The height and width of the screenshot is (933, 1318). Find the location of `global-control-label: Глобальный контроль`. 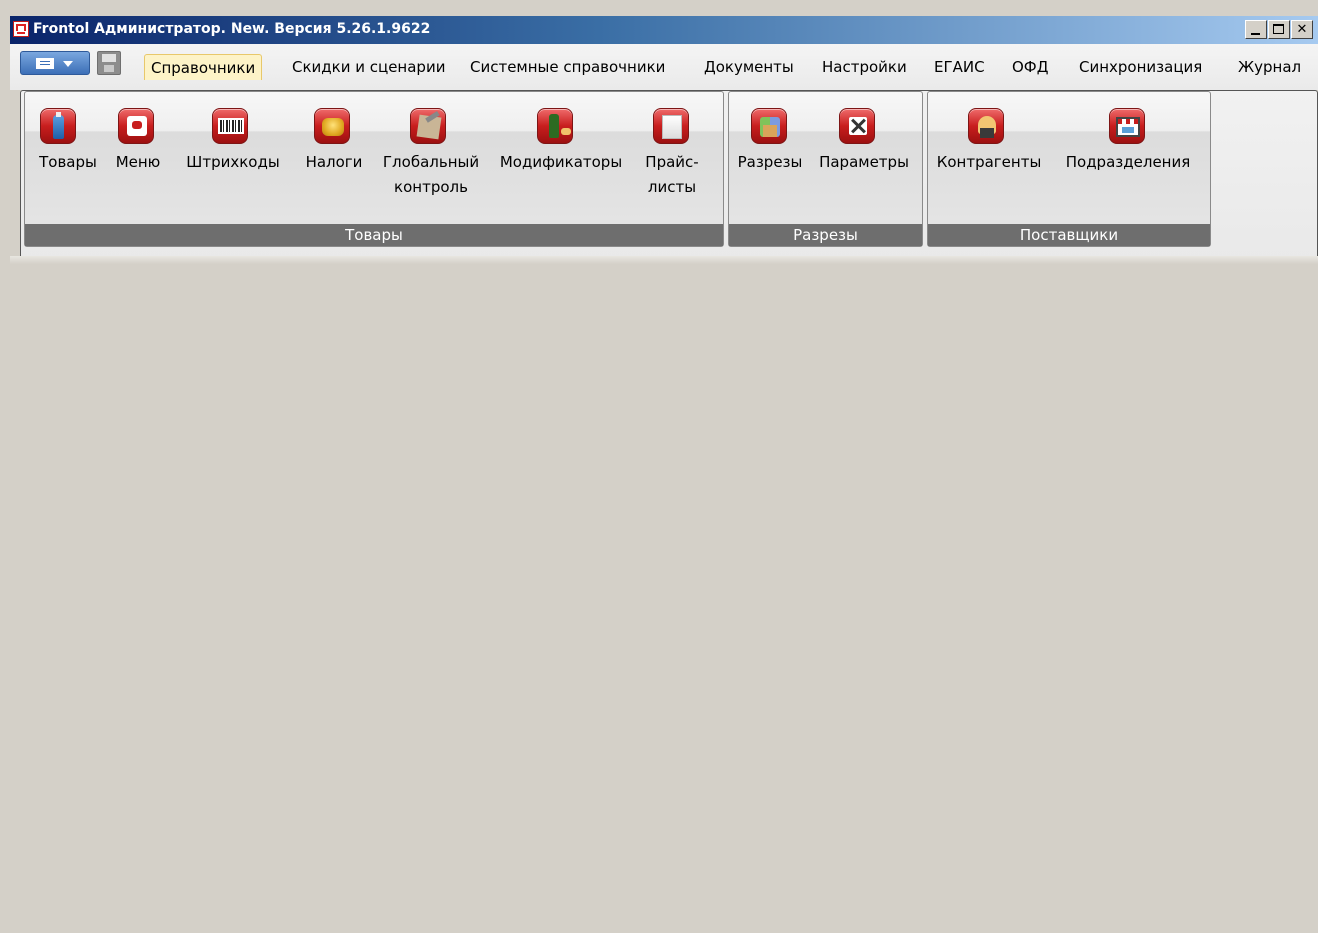

global-control-label: Глобальный контроль is located at coordinates (431, 174).